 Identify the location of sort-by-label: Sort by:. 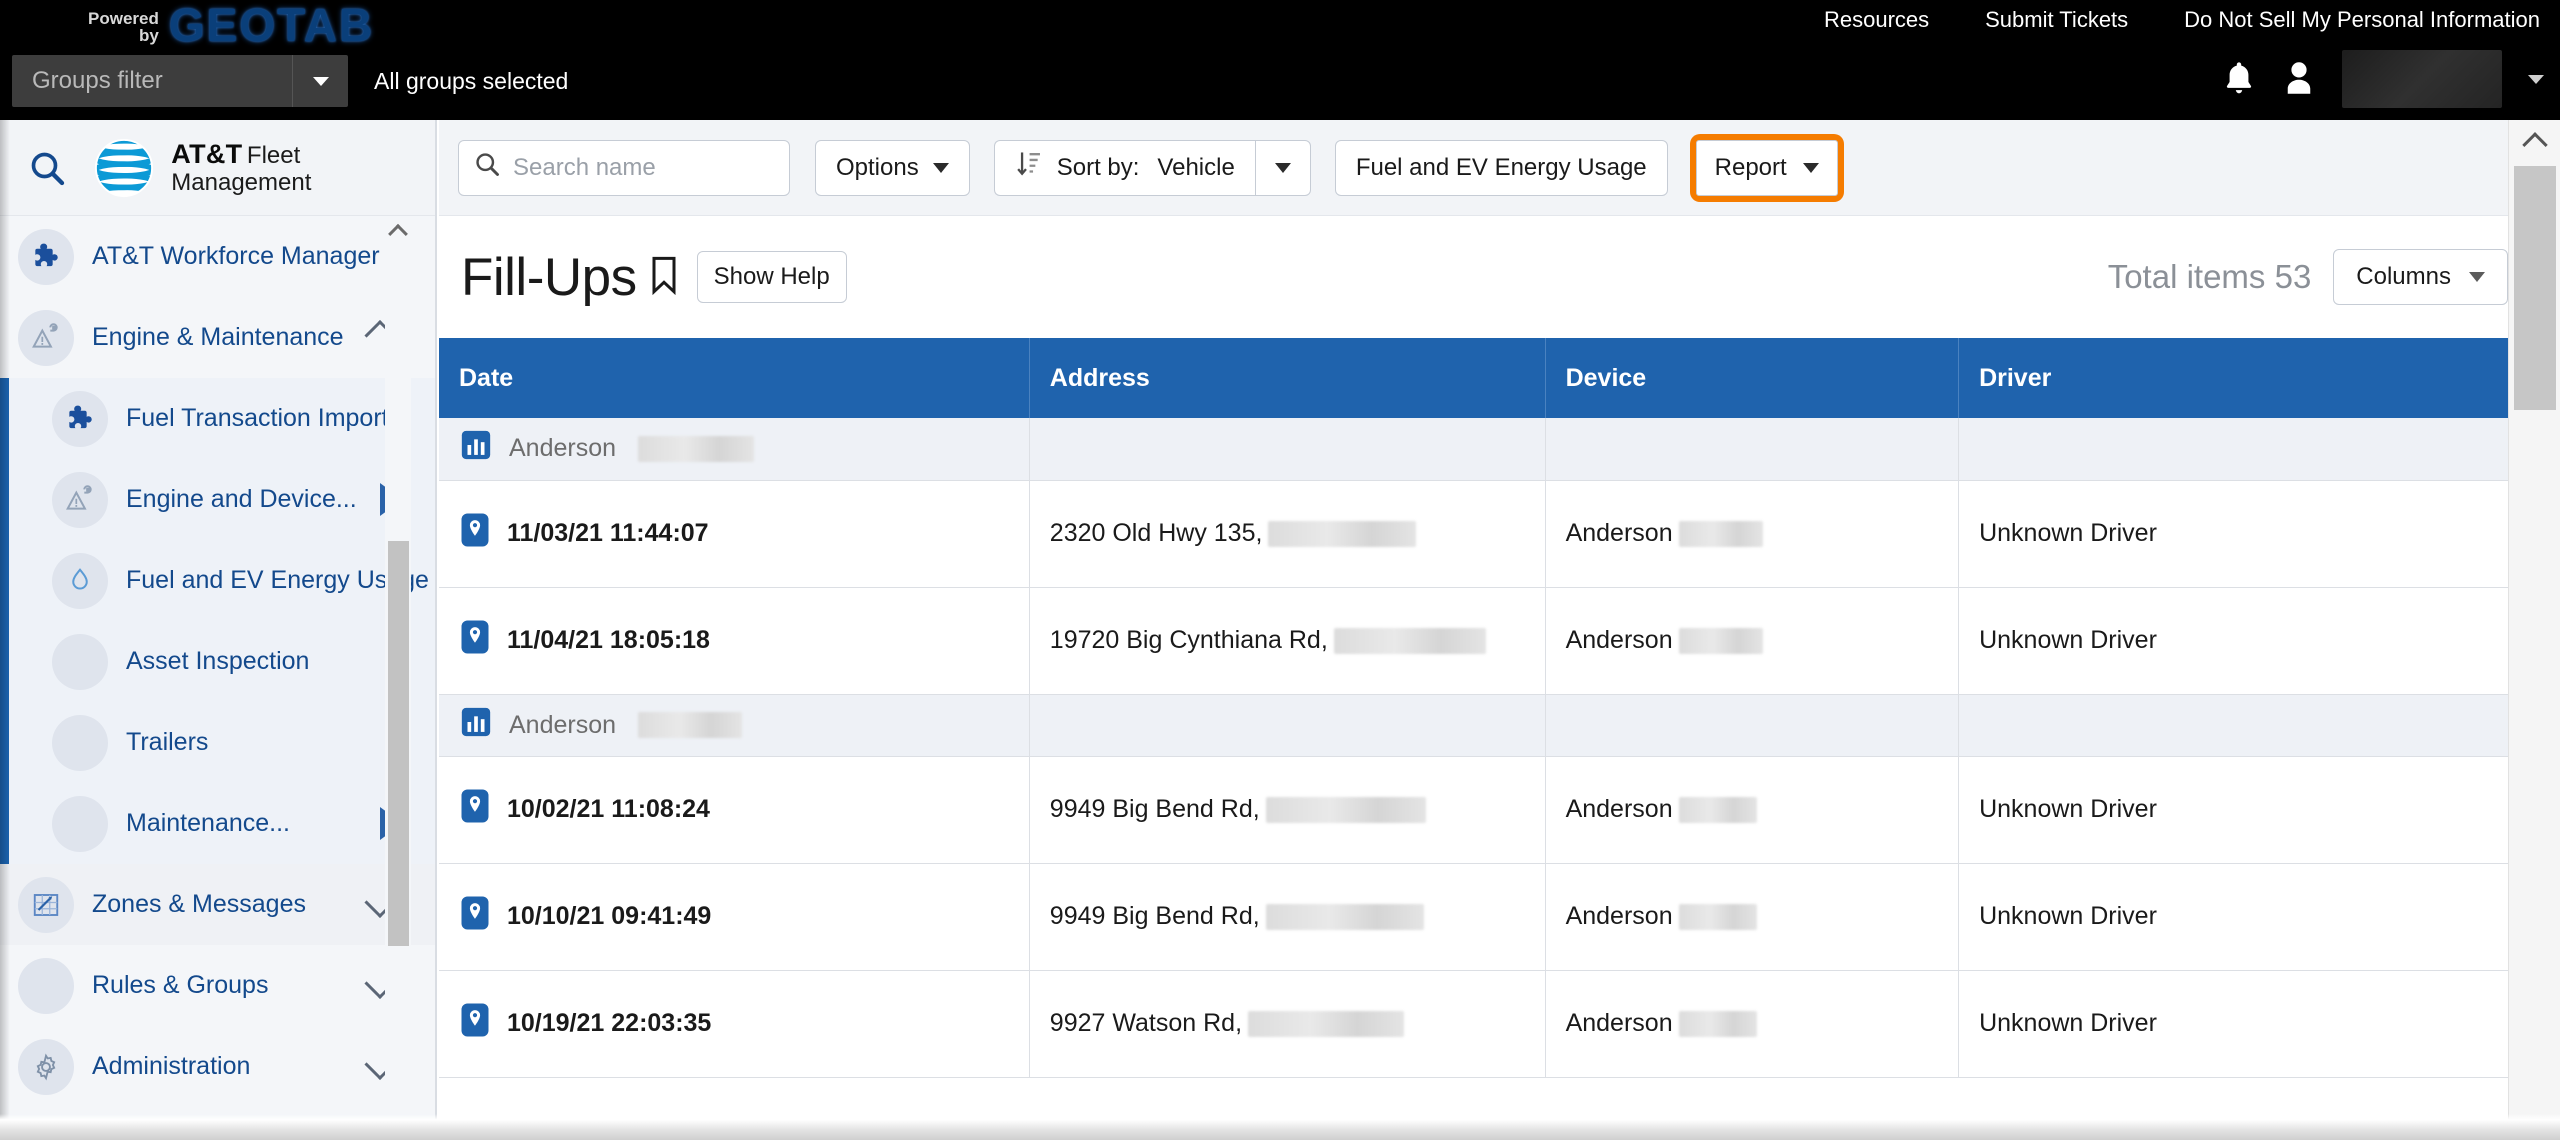
(1098, 167).